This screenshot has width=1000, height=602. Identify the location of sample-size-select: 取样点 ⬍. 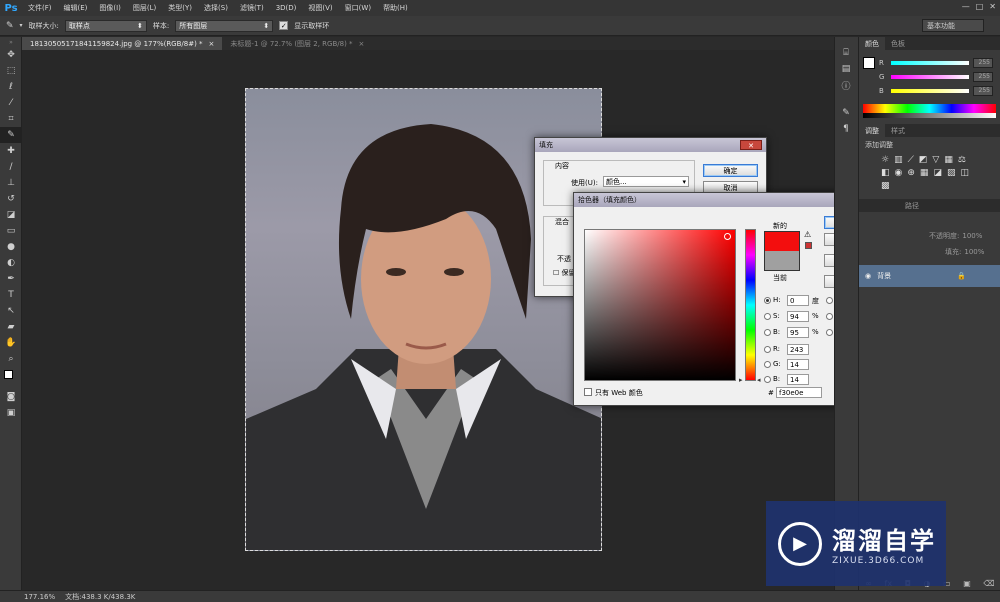
(105, 25).